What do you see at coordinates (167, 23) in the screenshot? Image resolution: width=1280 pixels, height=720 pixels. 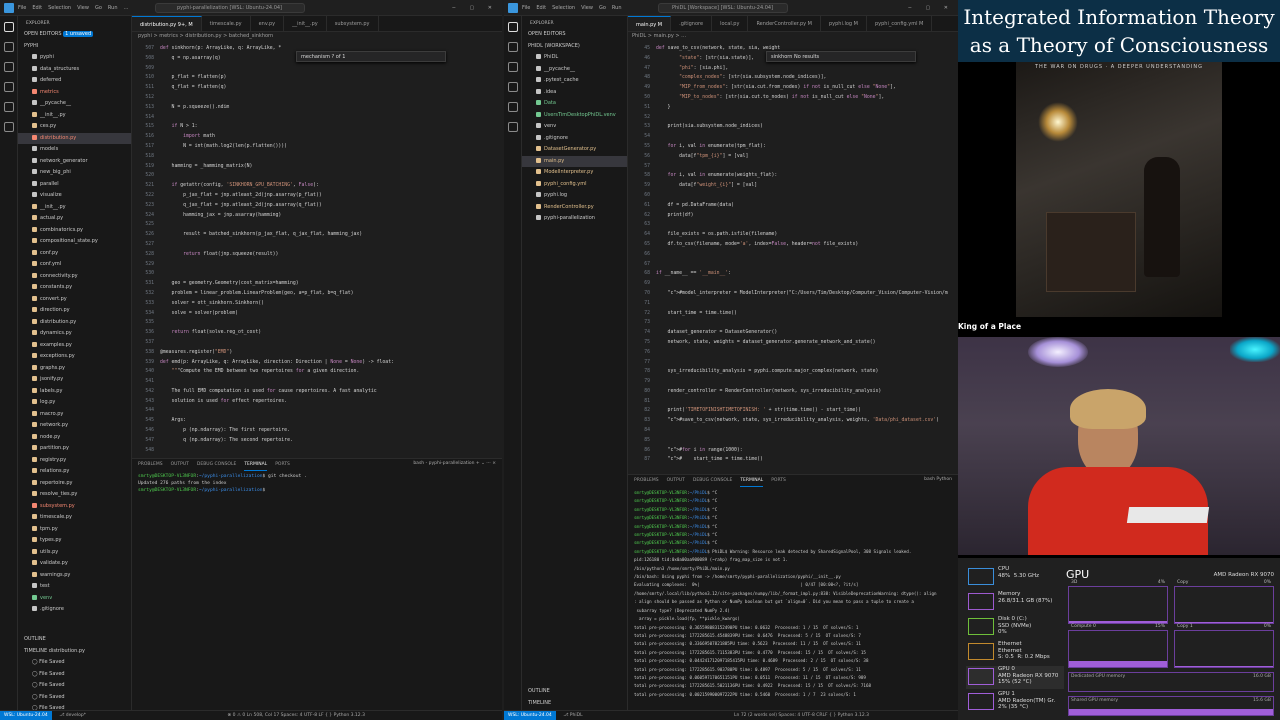 I see `editor-tab: distribution.py 9+, M` at bounding box center [167, 23].